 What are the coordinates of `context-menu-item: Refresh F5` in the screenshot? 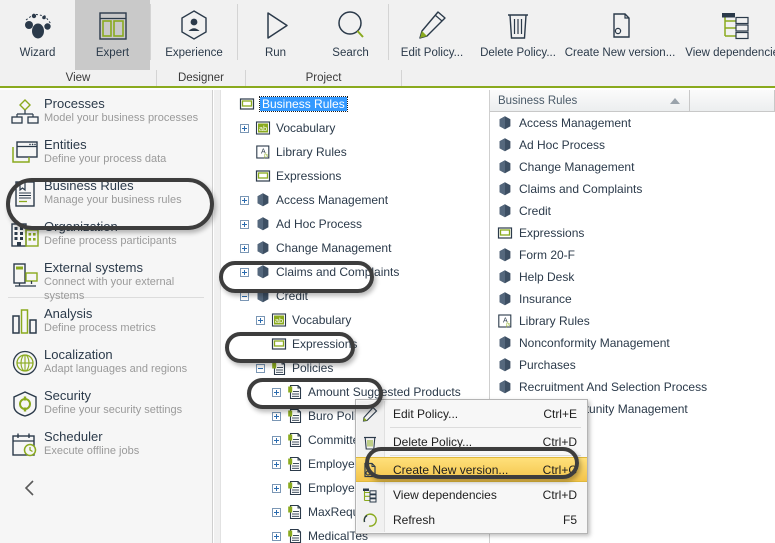 It's located at (471, 519).